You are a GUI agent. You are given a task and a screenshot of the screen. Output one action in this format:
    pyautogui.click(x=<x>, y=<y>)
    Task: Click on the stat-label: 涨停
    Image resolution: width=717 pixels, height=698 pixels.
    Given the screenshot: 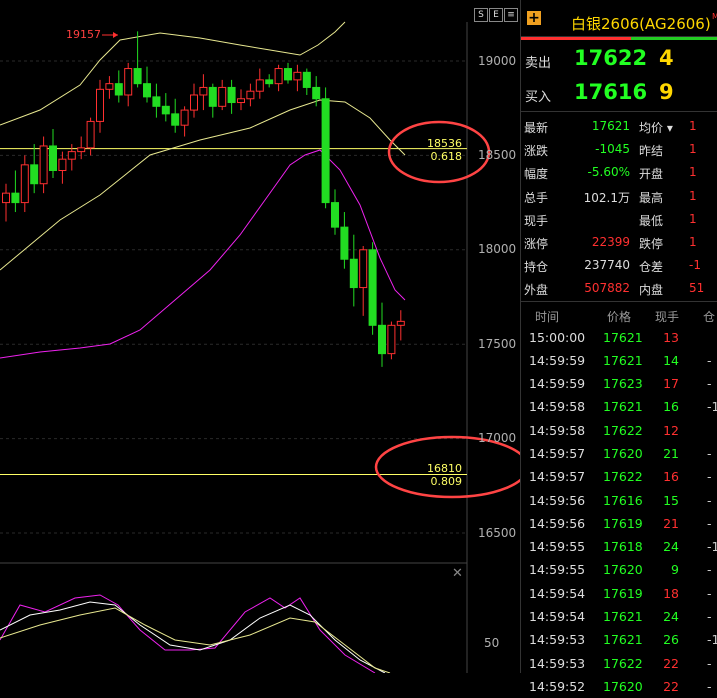 What is the action you would take?
    pyautogui.click(x=536, y=243)
    